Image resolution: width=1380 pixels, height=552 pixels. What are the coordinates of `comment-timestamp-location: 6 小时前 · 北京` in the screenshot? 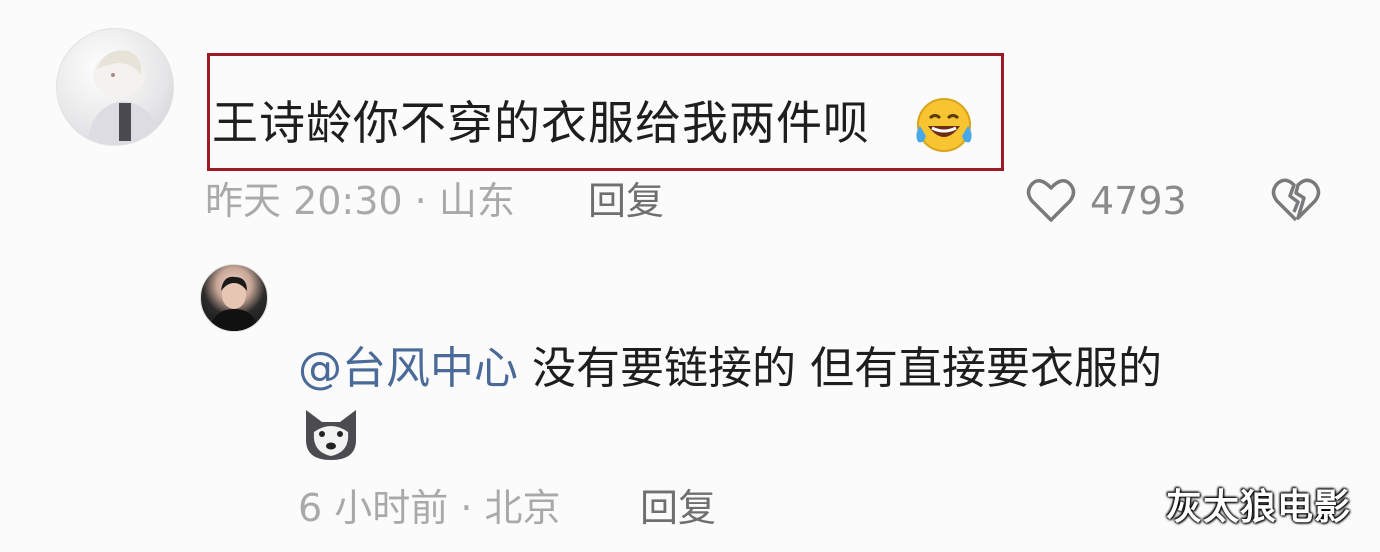 It's located at (429, 508).